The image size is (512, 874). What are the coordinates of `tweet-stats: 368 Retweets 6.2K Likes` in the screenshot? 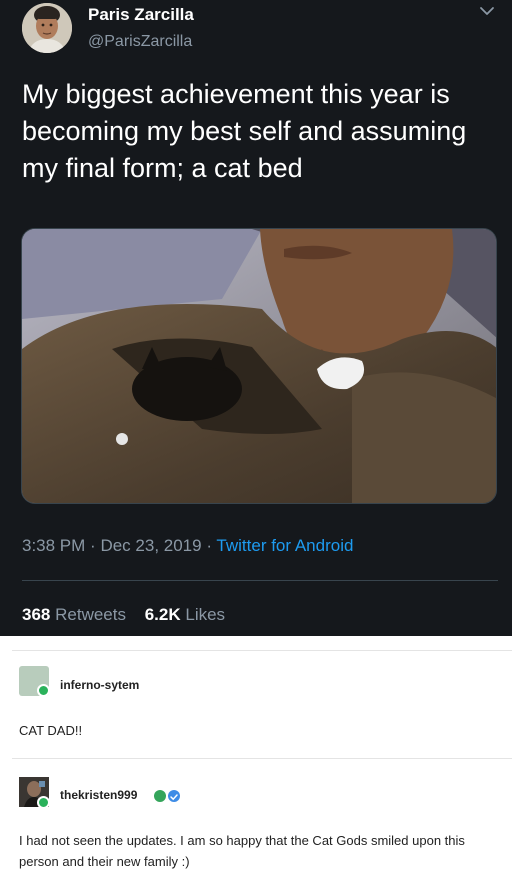 It's located at (123, 615).